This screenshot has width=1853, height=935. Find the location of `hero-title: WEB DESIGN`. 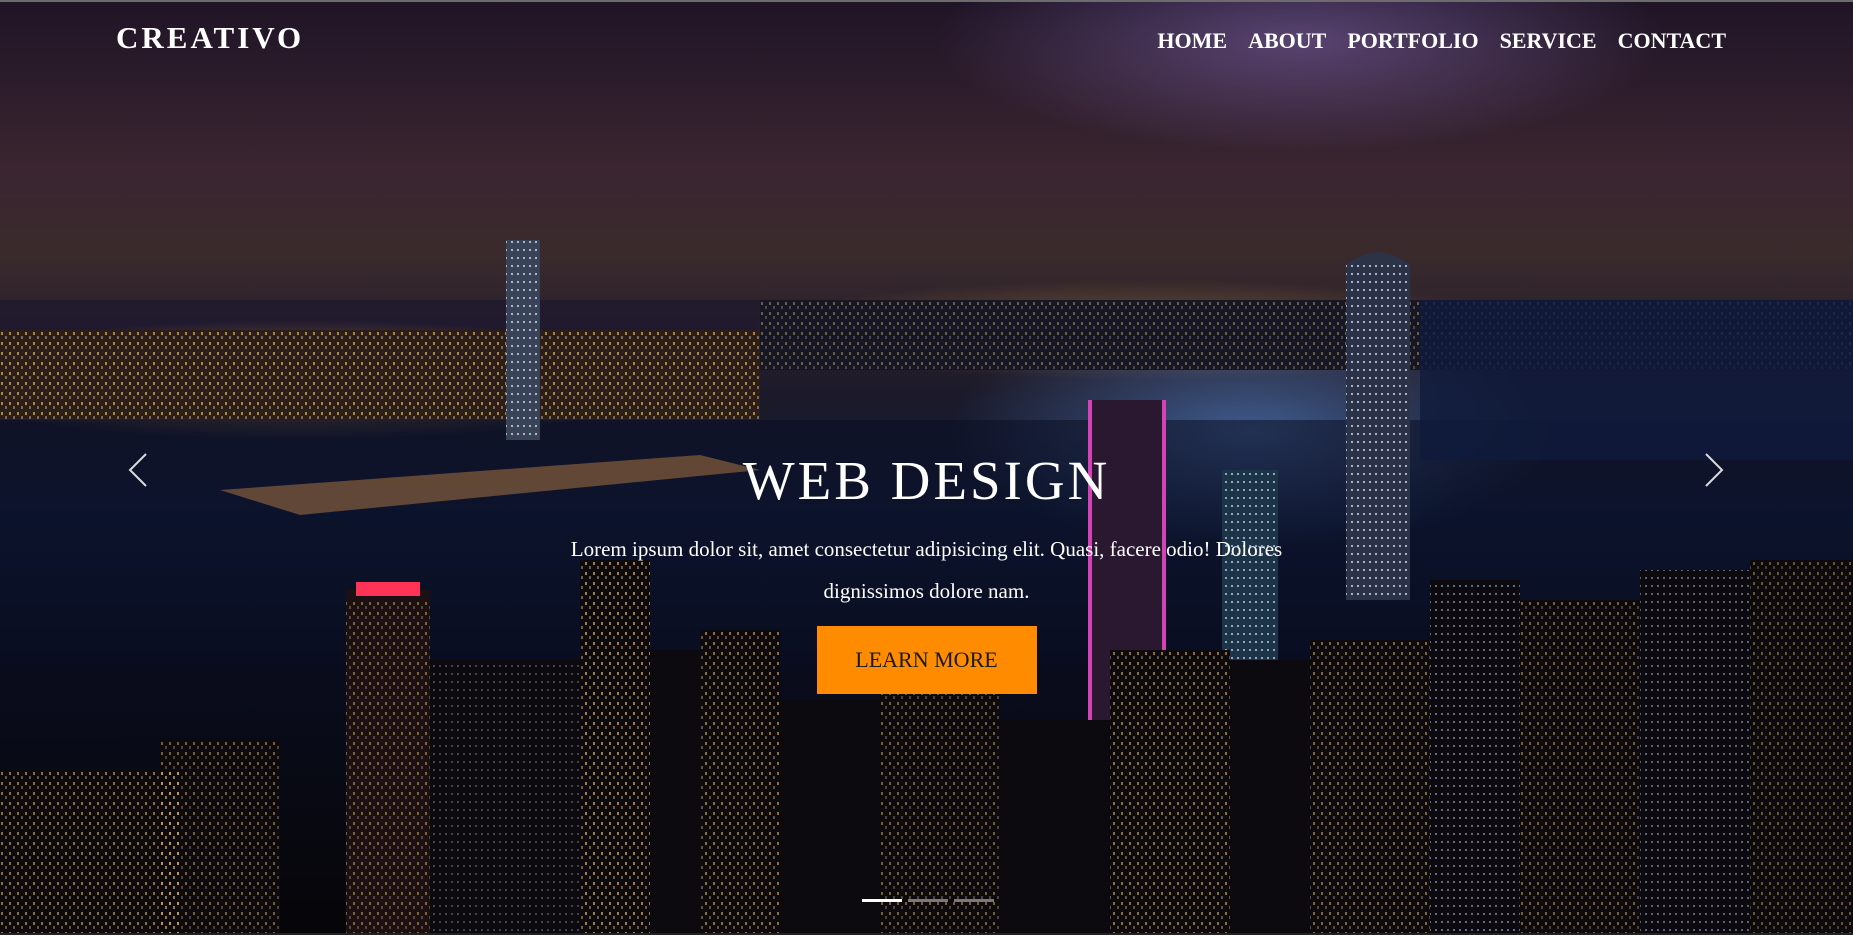

hero-title: WEB DESIGN is located at coordinates (926, 480).